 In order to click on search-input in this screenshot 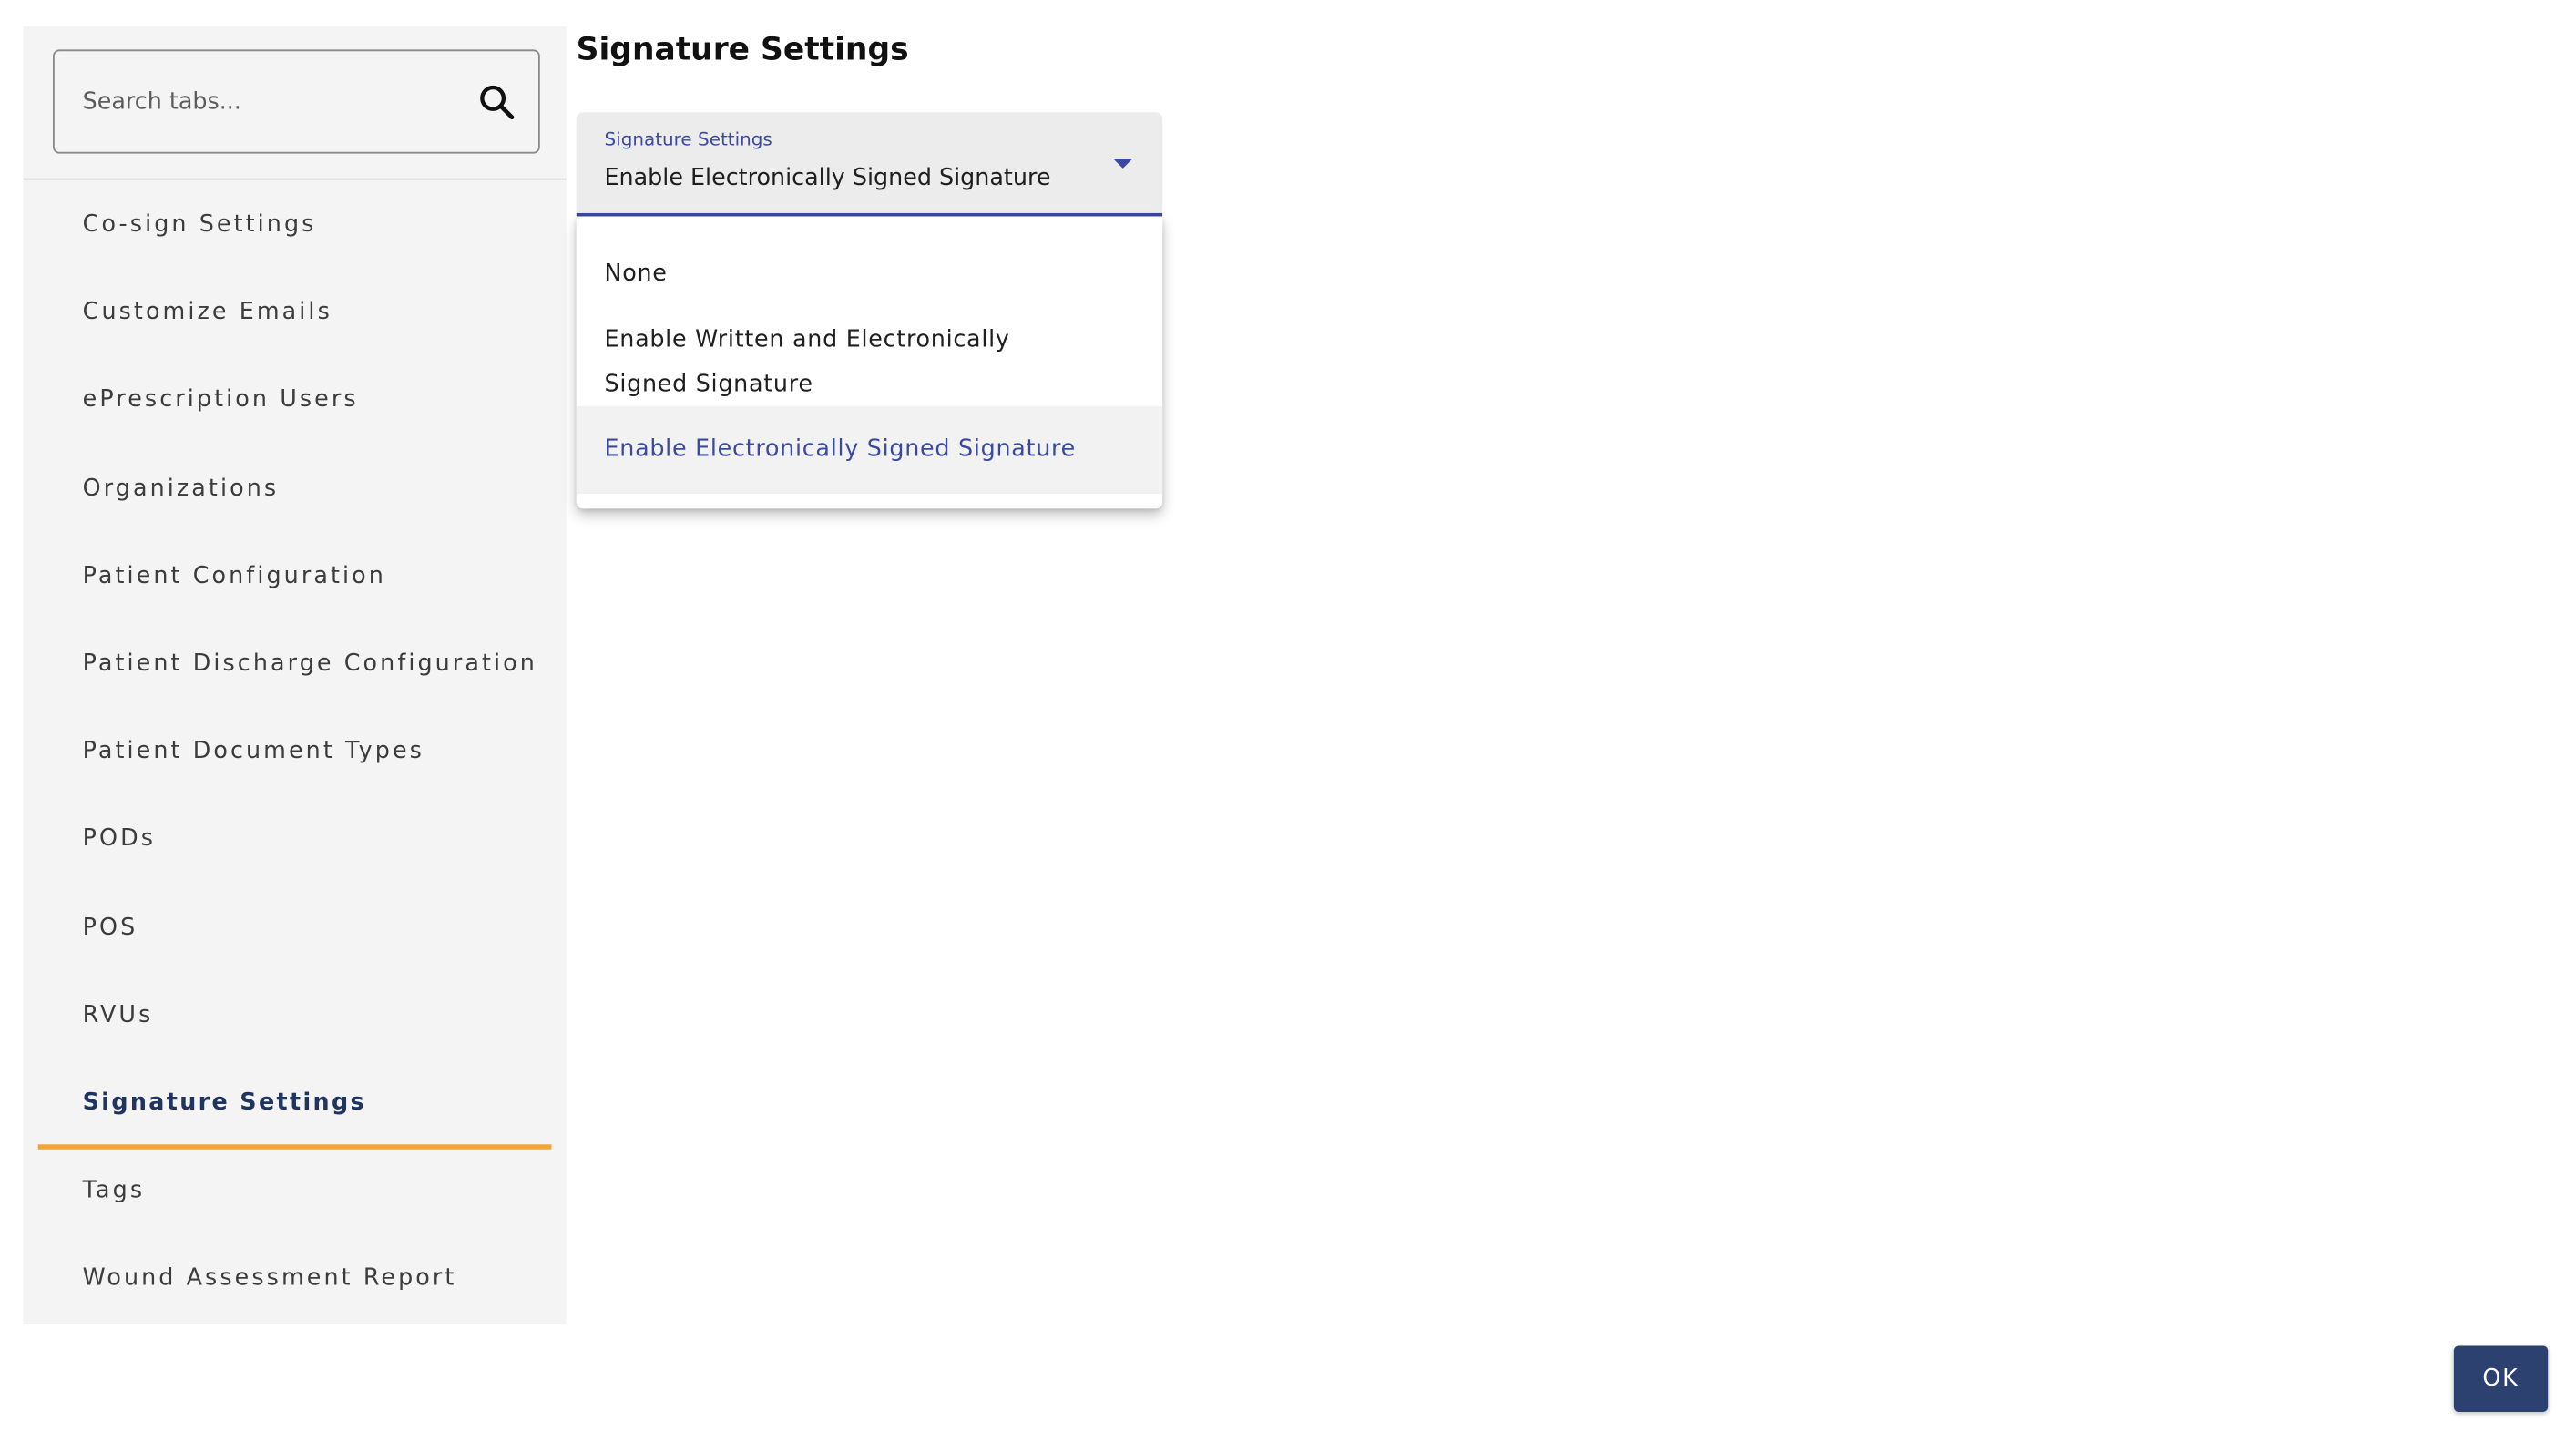, I will do `click(272, 101)`.